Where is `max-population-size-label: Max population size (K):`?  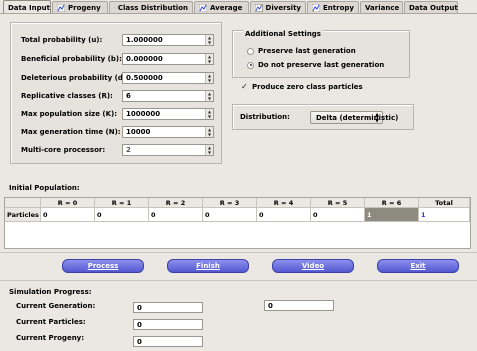
max-population-size-label: Max population size (K): is located at coordinates (69, 114).